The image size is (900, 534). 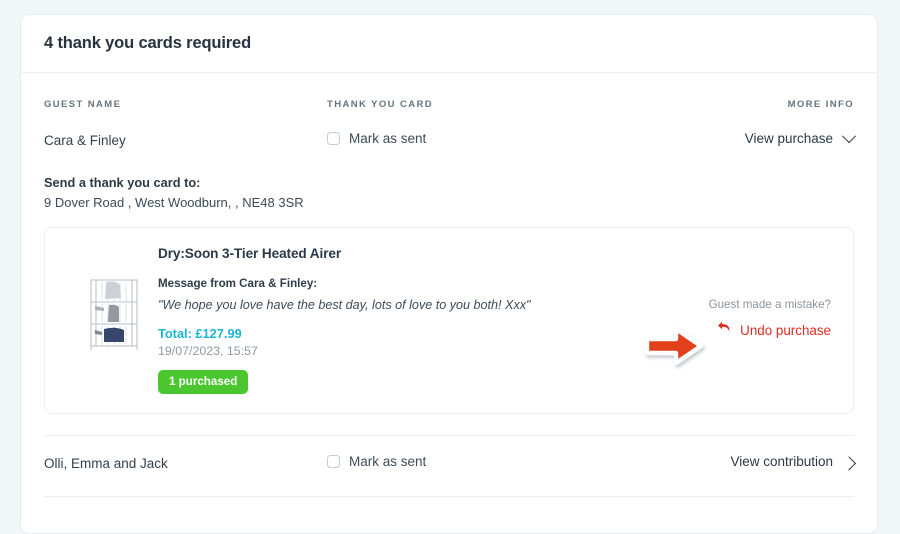 What do you see at coordinates (449, 44) in the screenshot?
I see `panel-header: 4 thank you cards required` at bounding box center [449, 44].